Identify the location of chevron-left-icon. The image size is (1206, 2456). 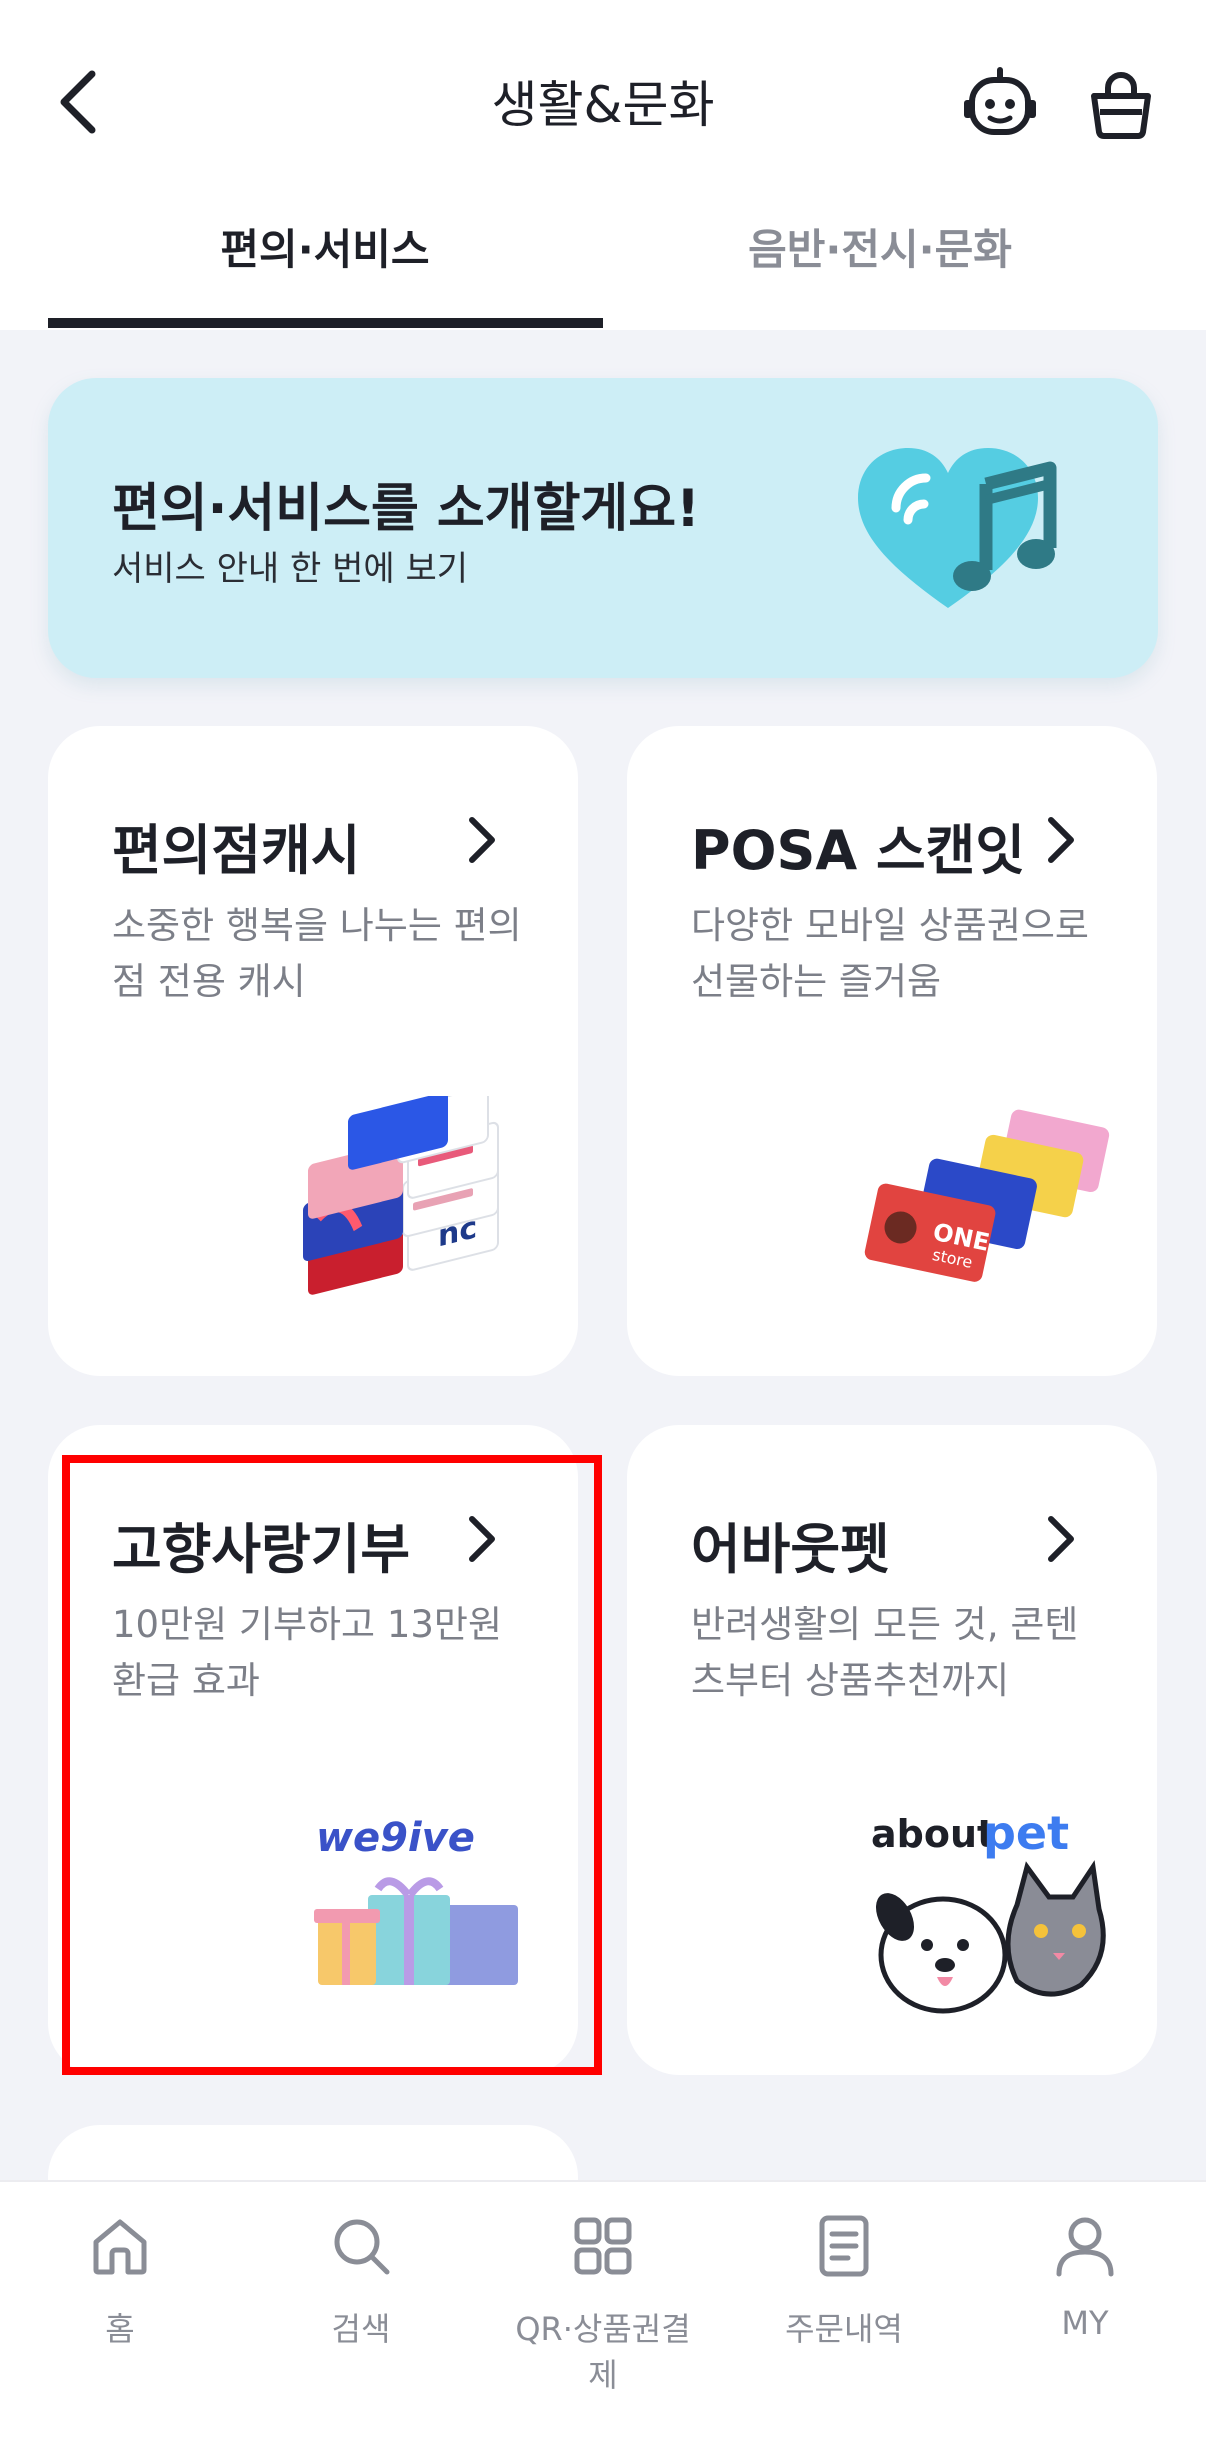
(78, 102).